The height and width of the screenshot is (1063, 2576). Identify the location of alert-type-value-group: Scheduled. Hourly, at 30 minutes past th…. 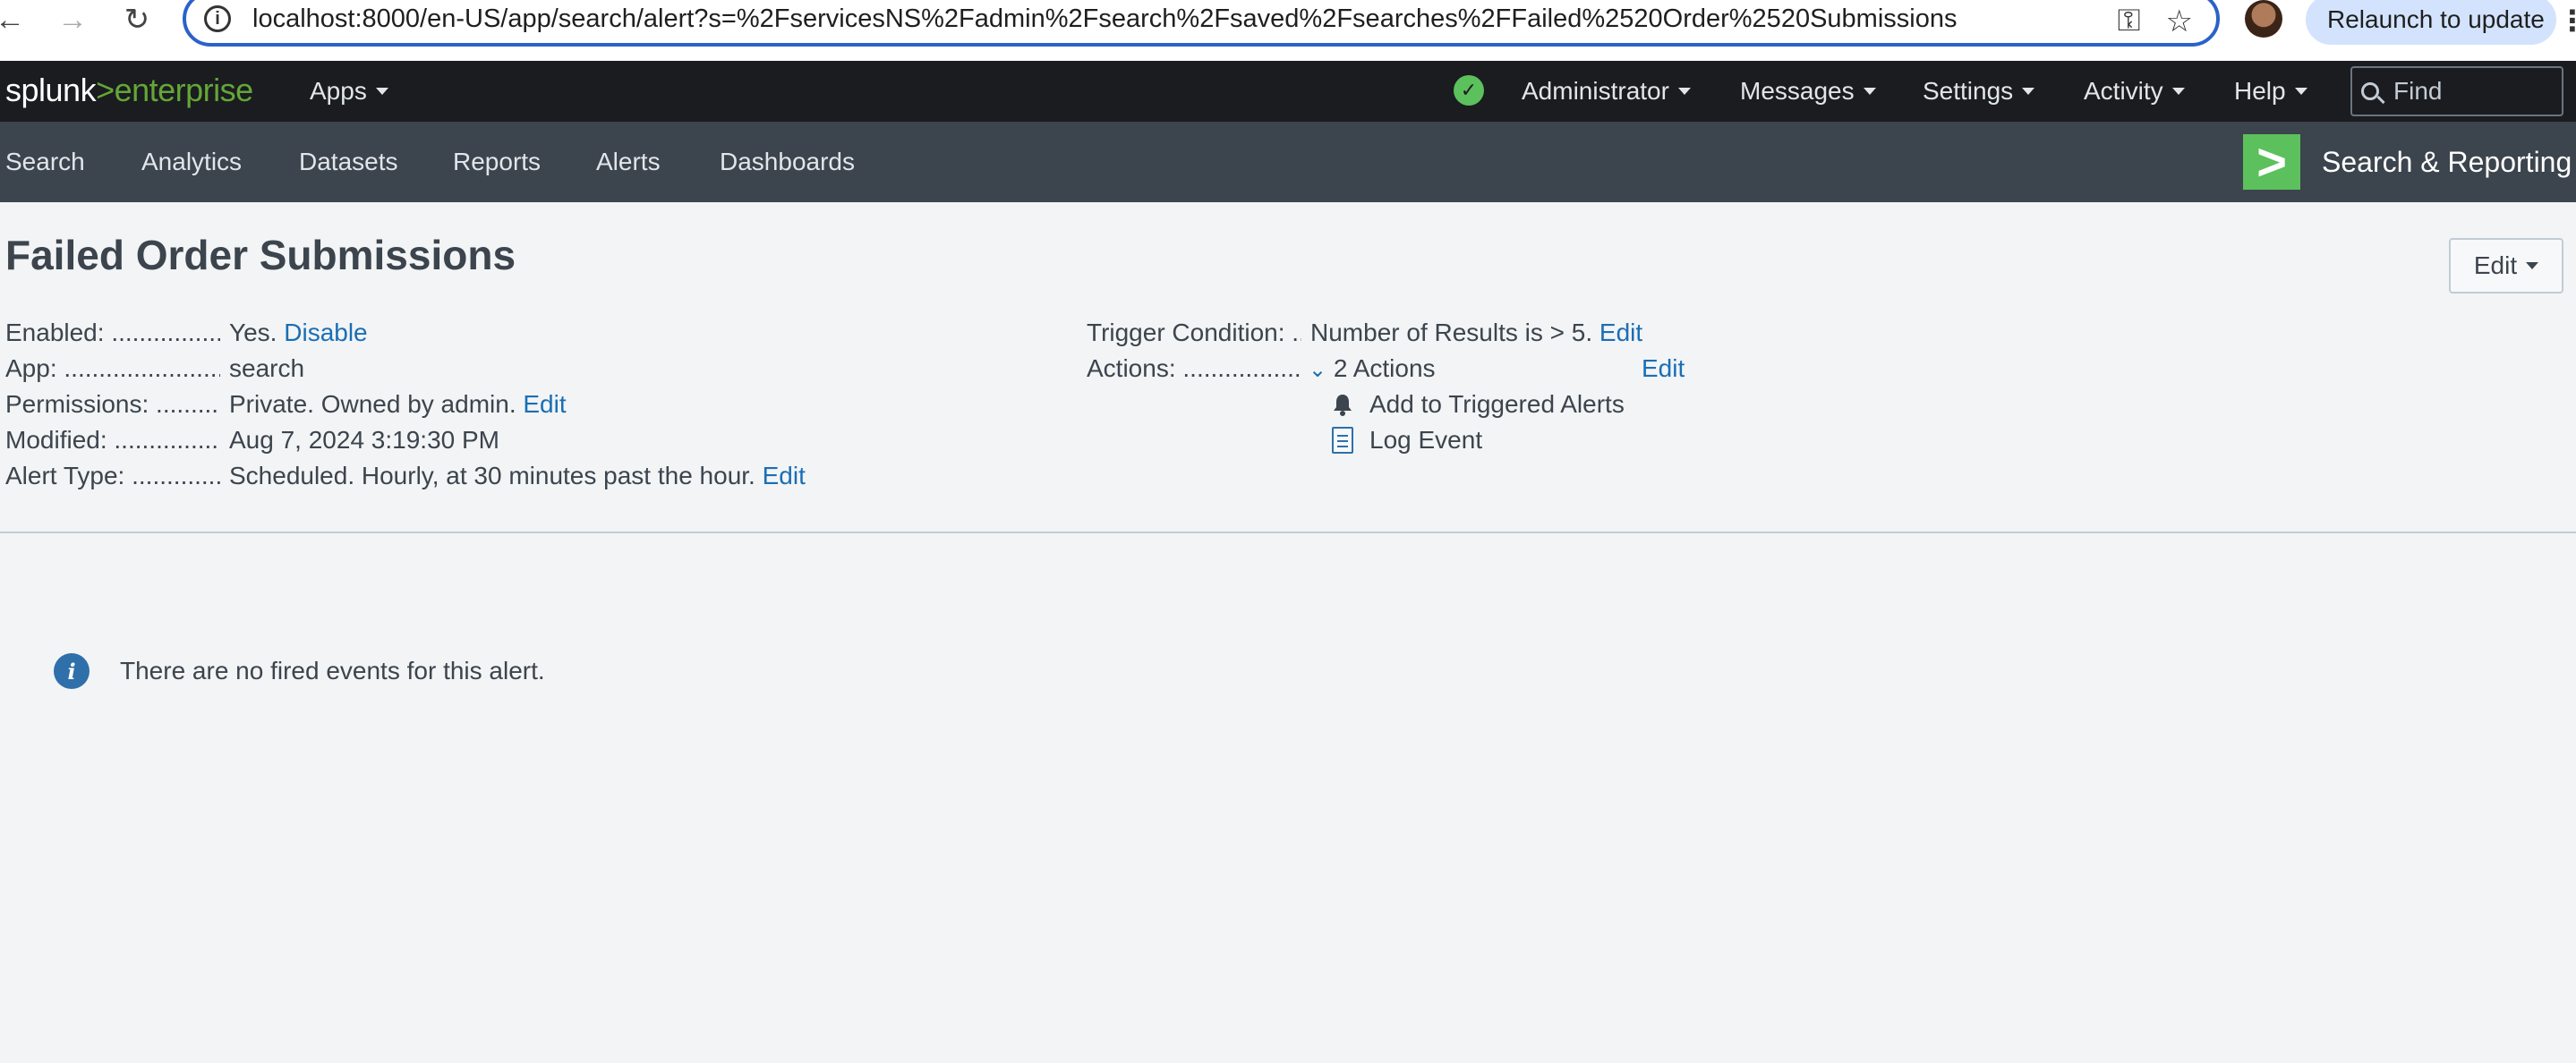
(517, 476).